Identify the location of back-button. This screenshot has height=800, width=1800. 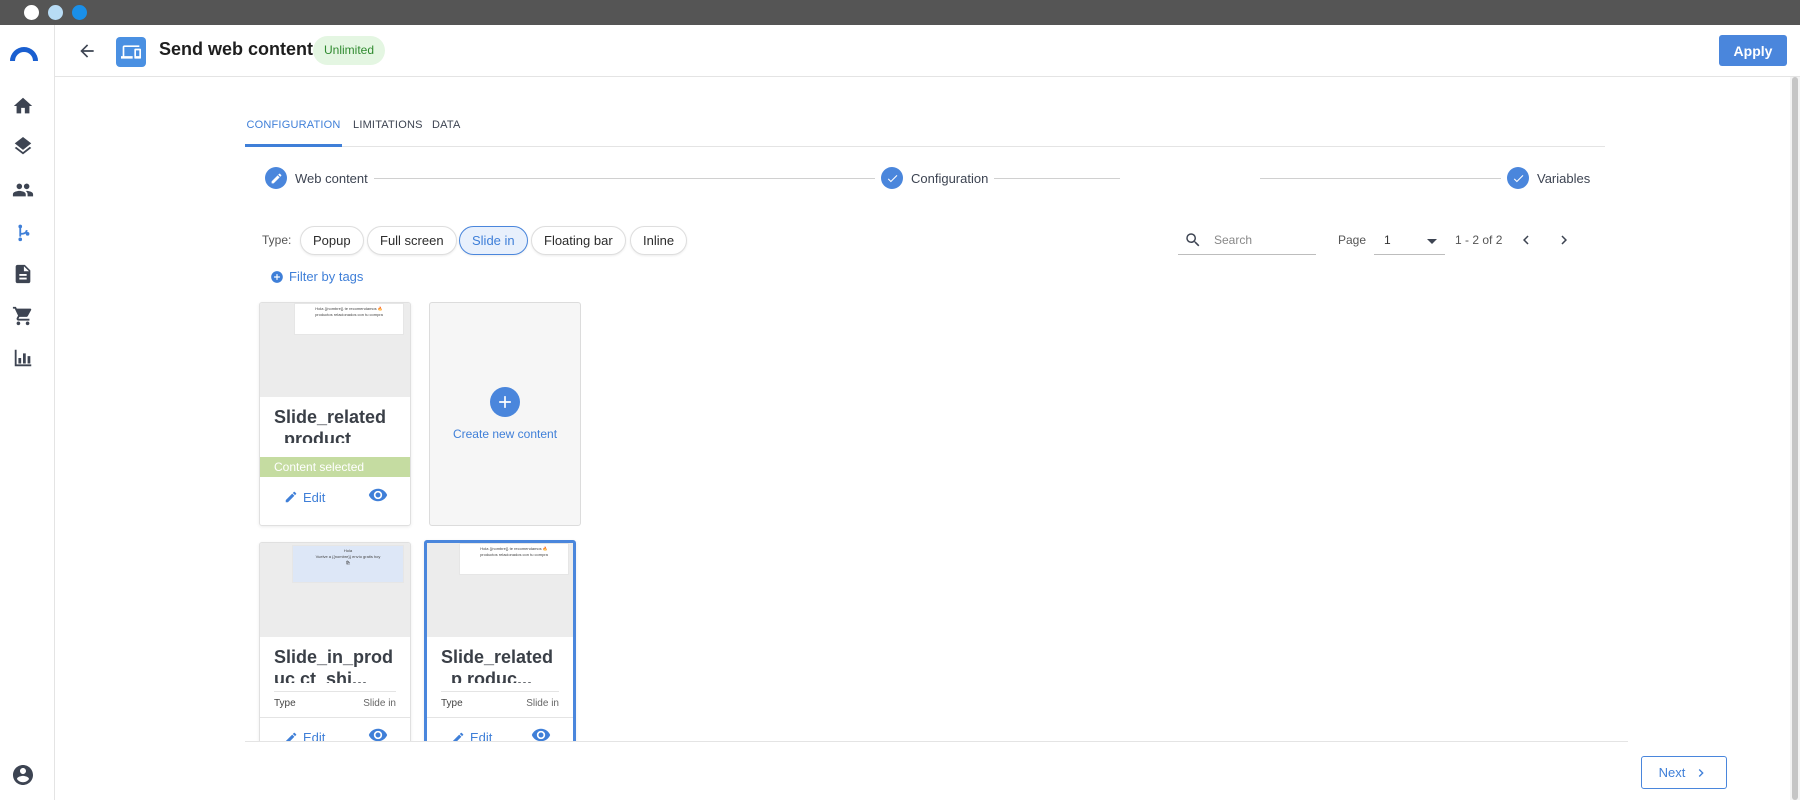
(87, 51).